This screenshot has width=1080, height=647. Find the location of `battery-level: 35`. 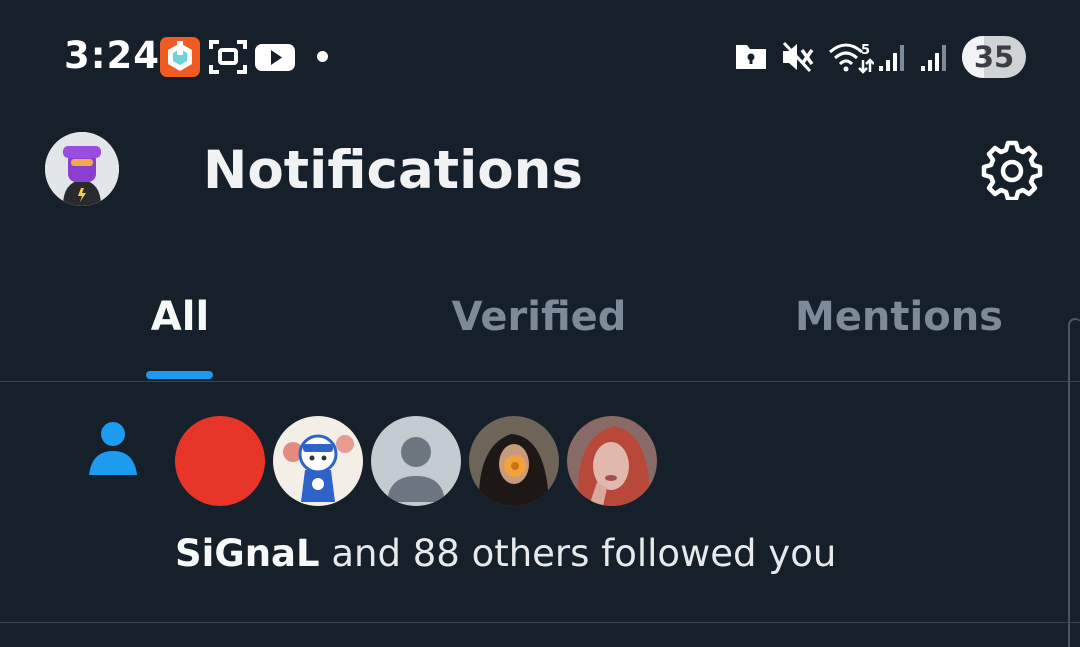

battery-level: 35 is located at coordinates (994, 57).